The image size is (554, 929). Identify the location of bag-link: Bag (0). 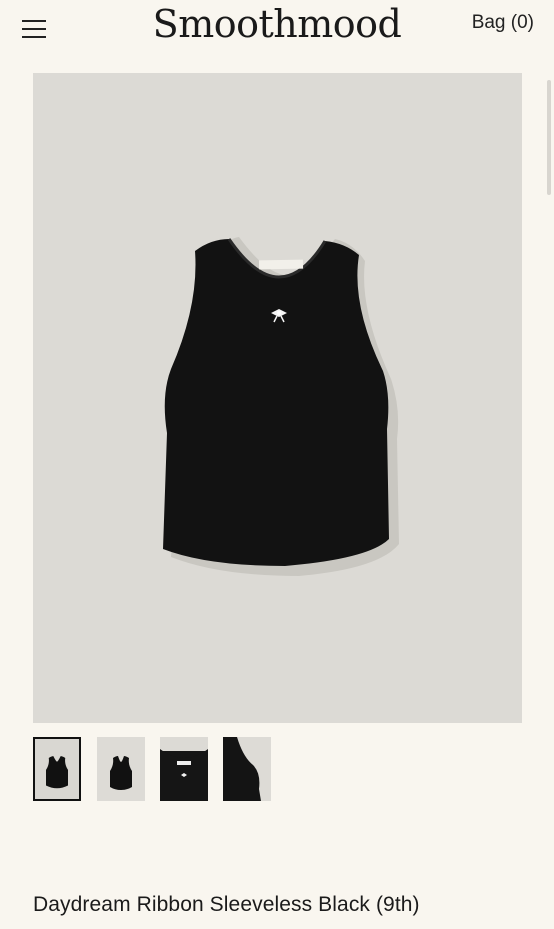
(503, 23).